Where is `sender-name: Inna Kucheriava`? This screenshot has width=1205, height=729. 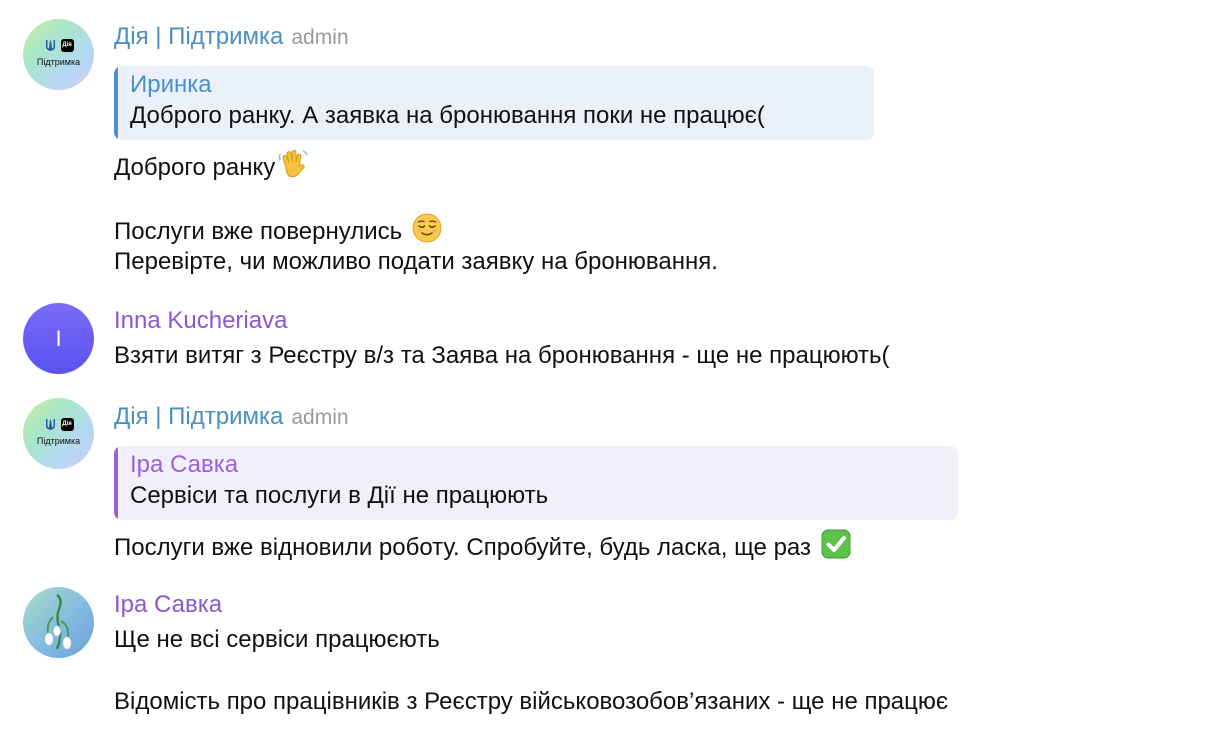
sender-name: Inna Kucheriava is located at coordinates (200, 320).